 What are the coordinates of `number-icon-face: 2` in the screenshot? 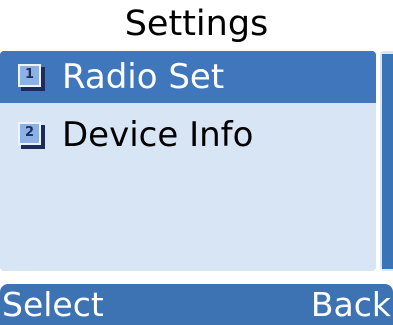 It's located at (29, 133).